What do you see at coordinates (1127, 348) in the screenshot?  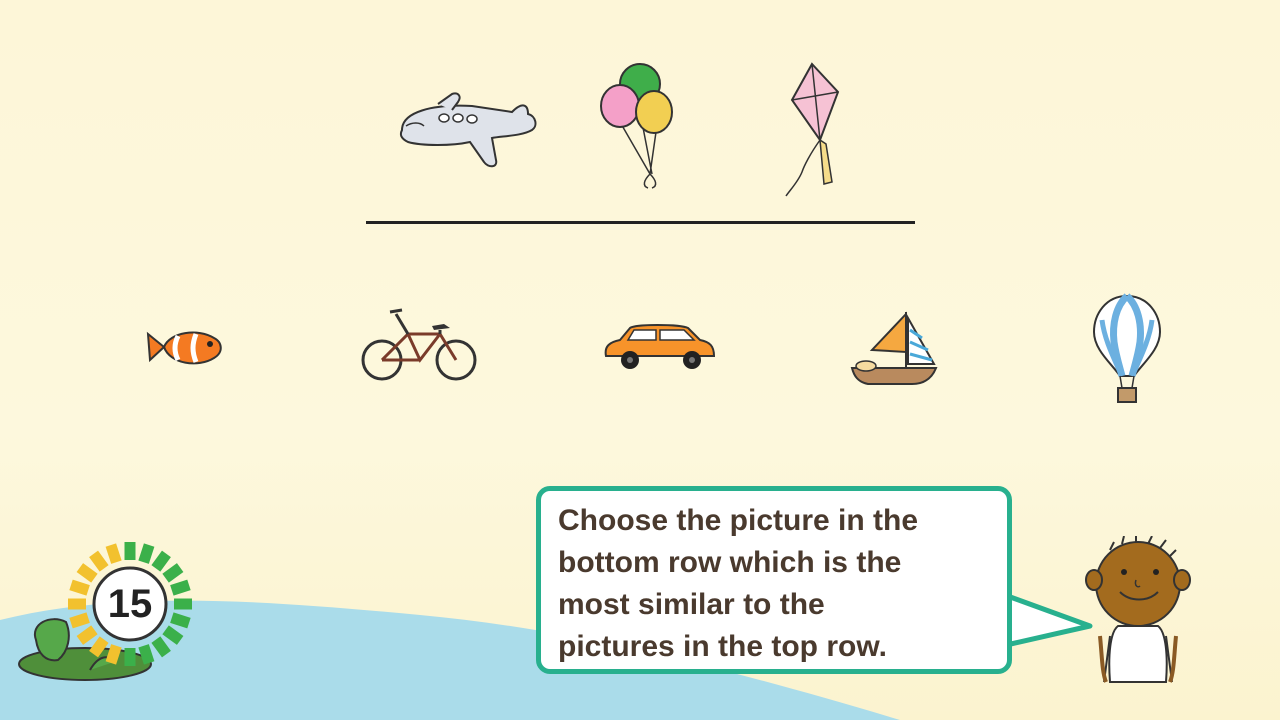 I see `hot-air-balloon-icon` at bounding box center [1127, 348].